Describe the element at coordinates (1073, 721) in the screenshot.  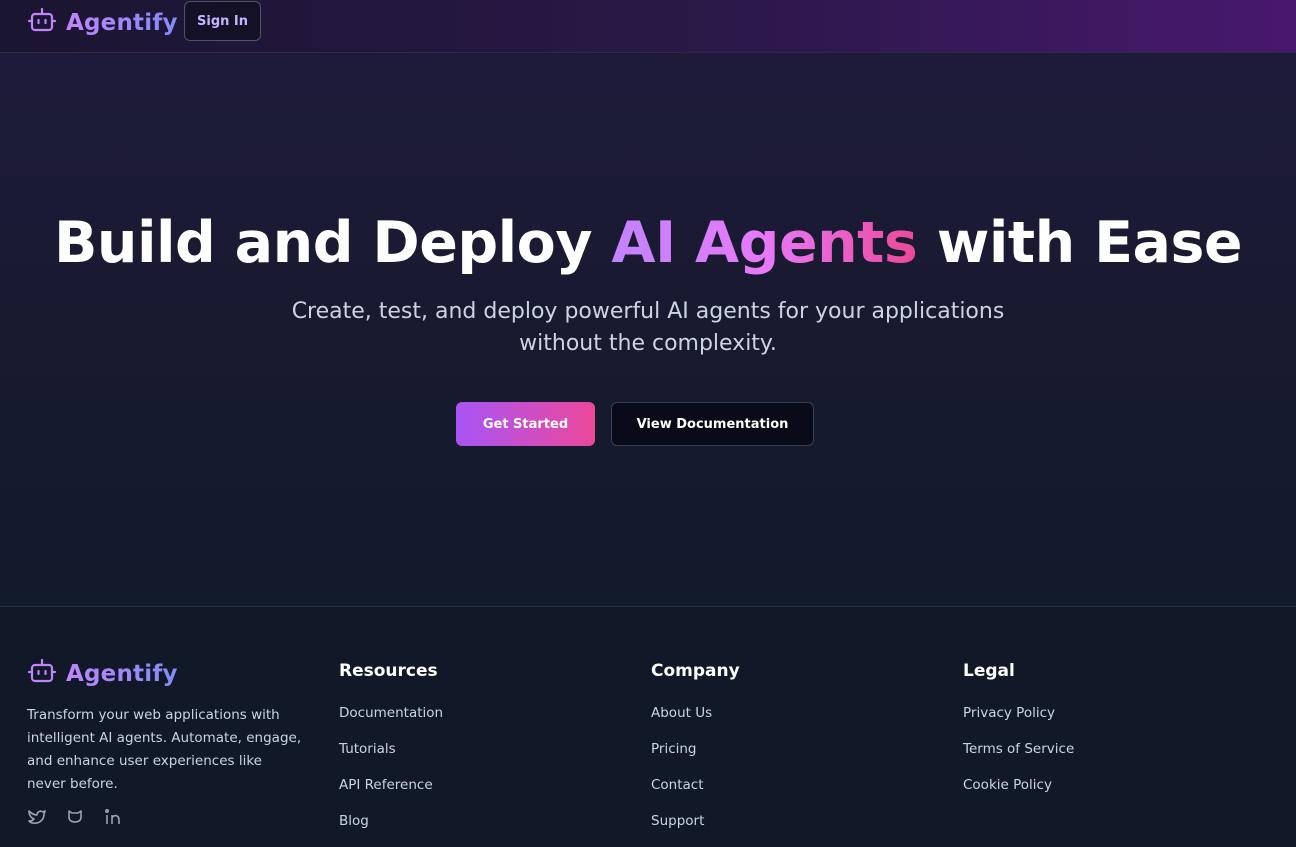
I see `footer-link-privacy-policy: Privacy Policy` at that location.